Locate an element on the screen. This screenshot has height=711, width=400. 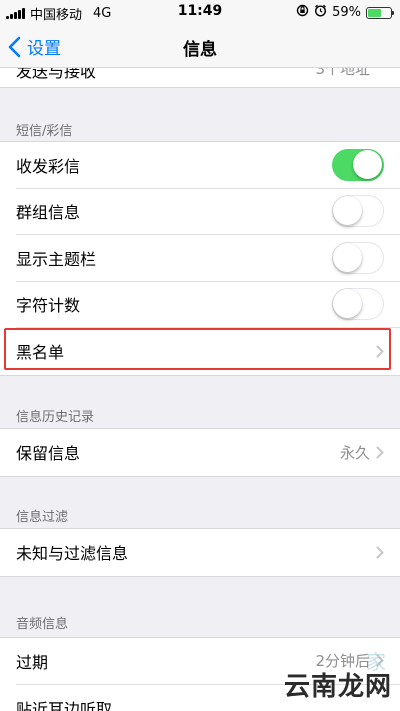
alarm-icon is located at coordinates (320, 12).